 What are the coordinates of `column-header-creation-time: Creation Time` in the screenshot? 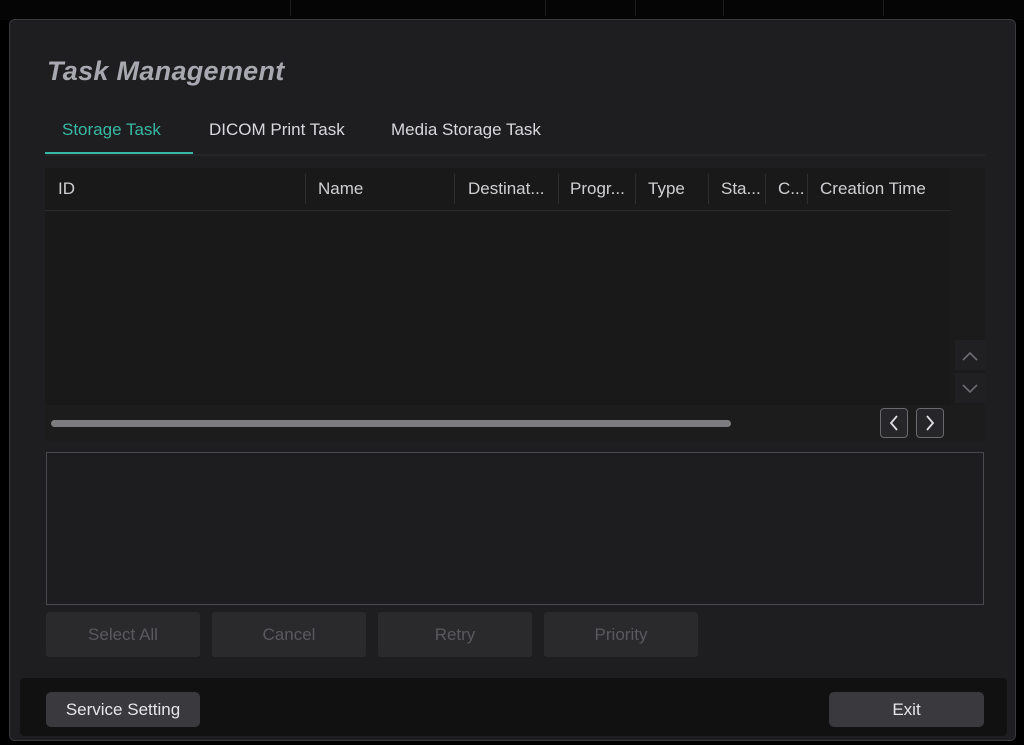 It's located at (885, 189).